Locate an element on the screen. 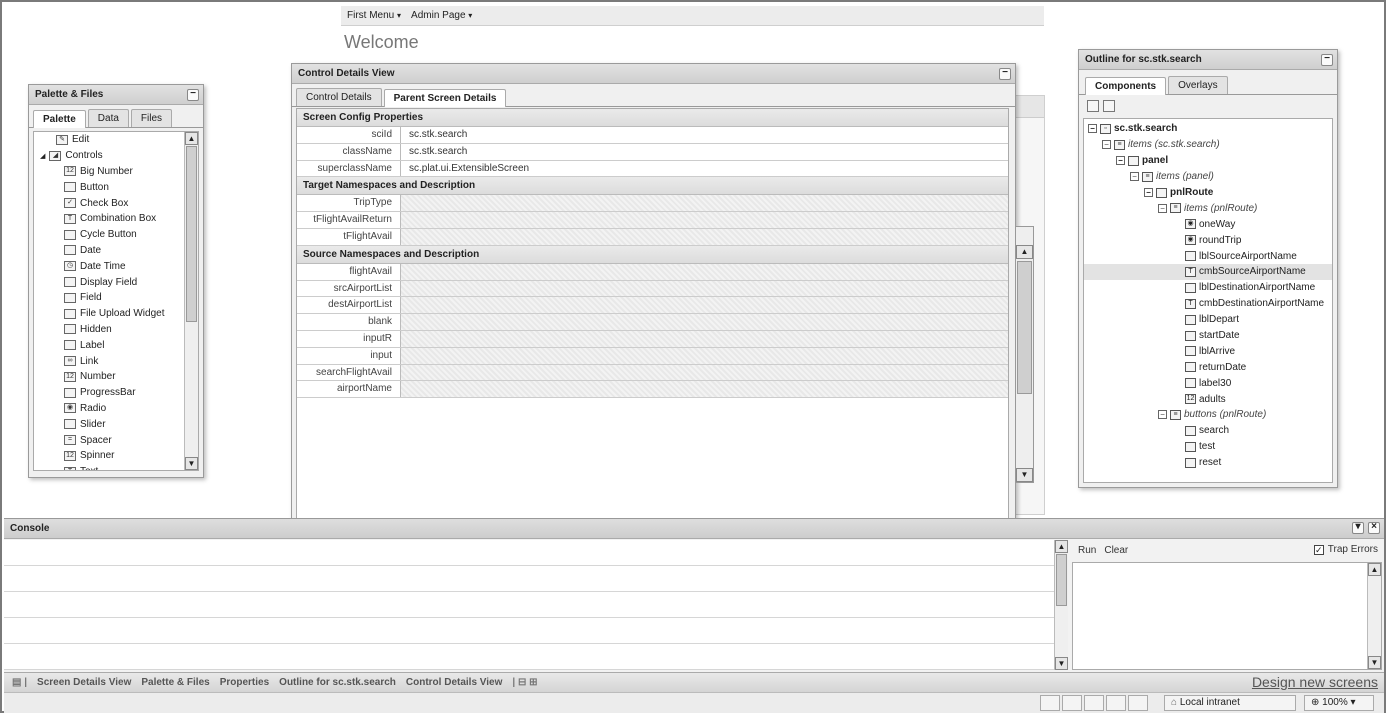 The width and height of the screenshot is (1386, 713). tree-node: ◉ roundTrip is located at coordinates (1208, 240).